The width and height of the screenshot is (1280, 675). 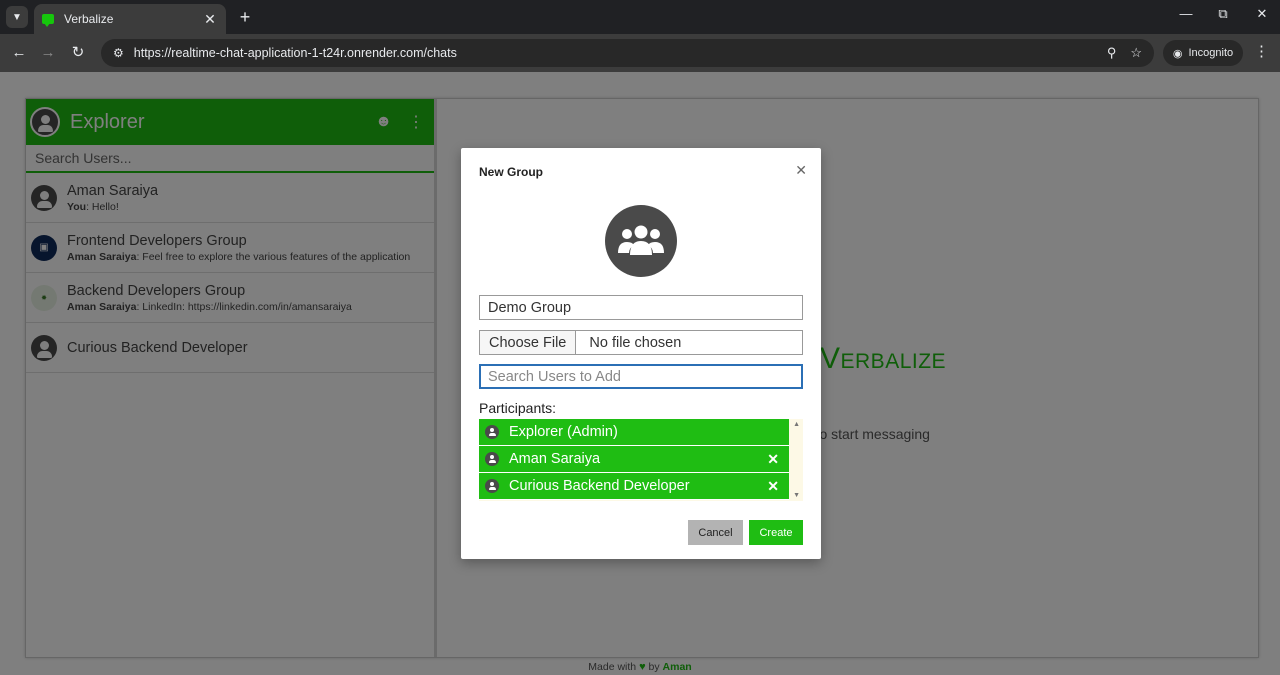 What do you see at coordinates (1136, 53) in the screenshot?
I see `bookmark-star-icon: ☆` at bounding box center [1136, 53].